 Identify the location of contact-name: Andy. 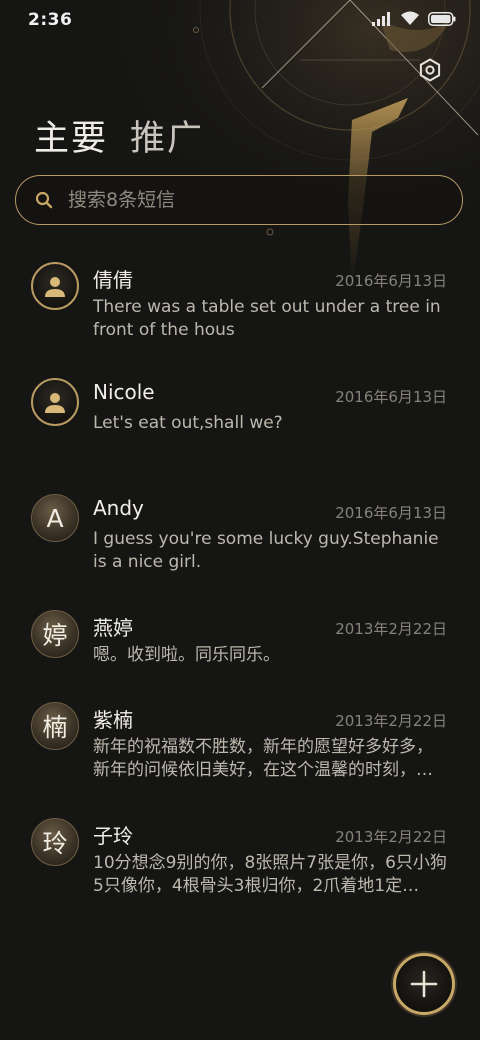
(118, 508).